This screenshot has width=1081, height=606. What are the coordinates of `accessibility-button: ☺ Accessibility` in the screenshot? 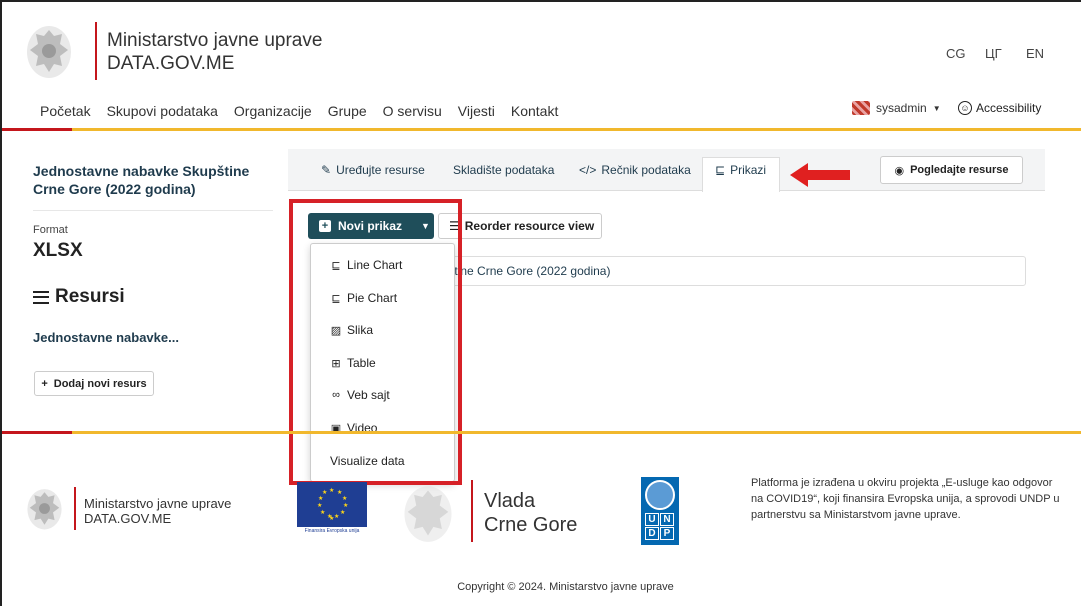 It's located at (999, 108).